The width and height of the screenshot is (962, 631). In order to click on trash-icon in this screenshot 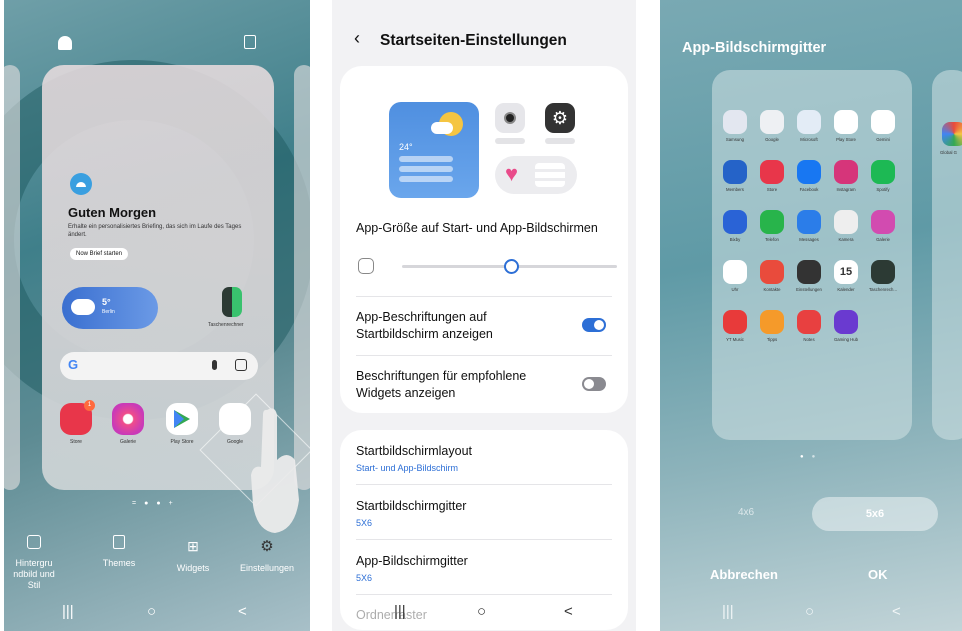, I will do `click(250, 42)`.